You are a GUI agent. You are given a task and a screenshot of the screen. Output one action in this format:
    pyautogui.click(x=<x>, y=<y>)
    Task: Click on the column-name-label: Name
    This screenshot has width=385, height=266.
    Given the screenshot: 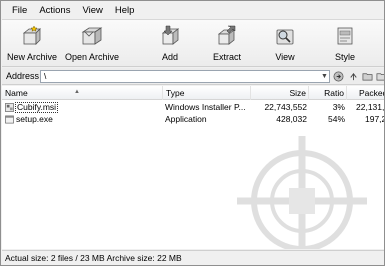 What is the action you would take?
    pyautogui.click(x=16, y=93)
    